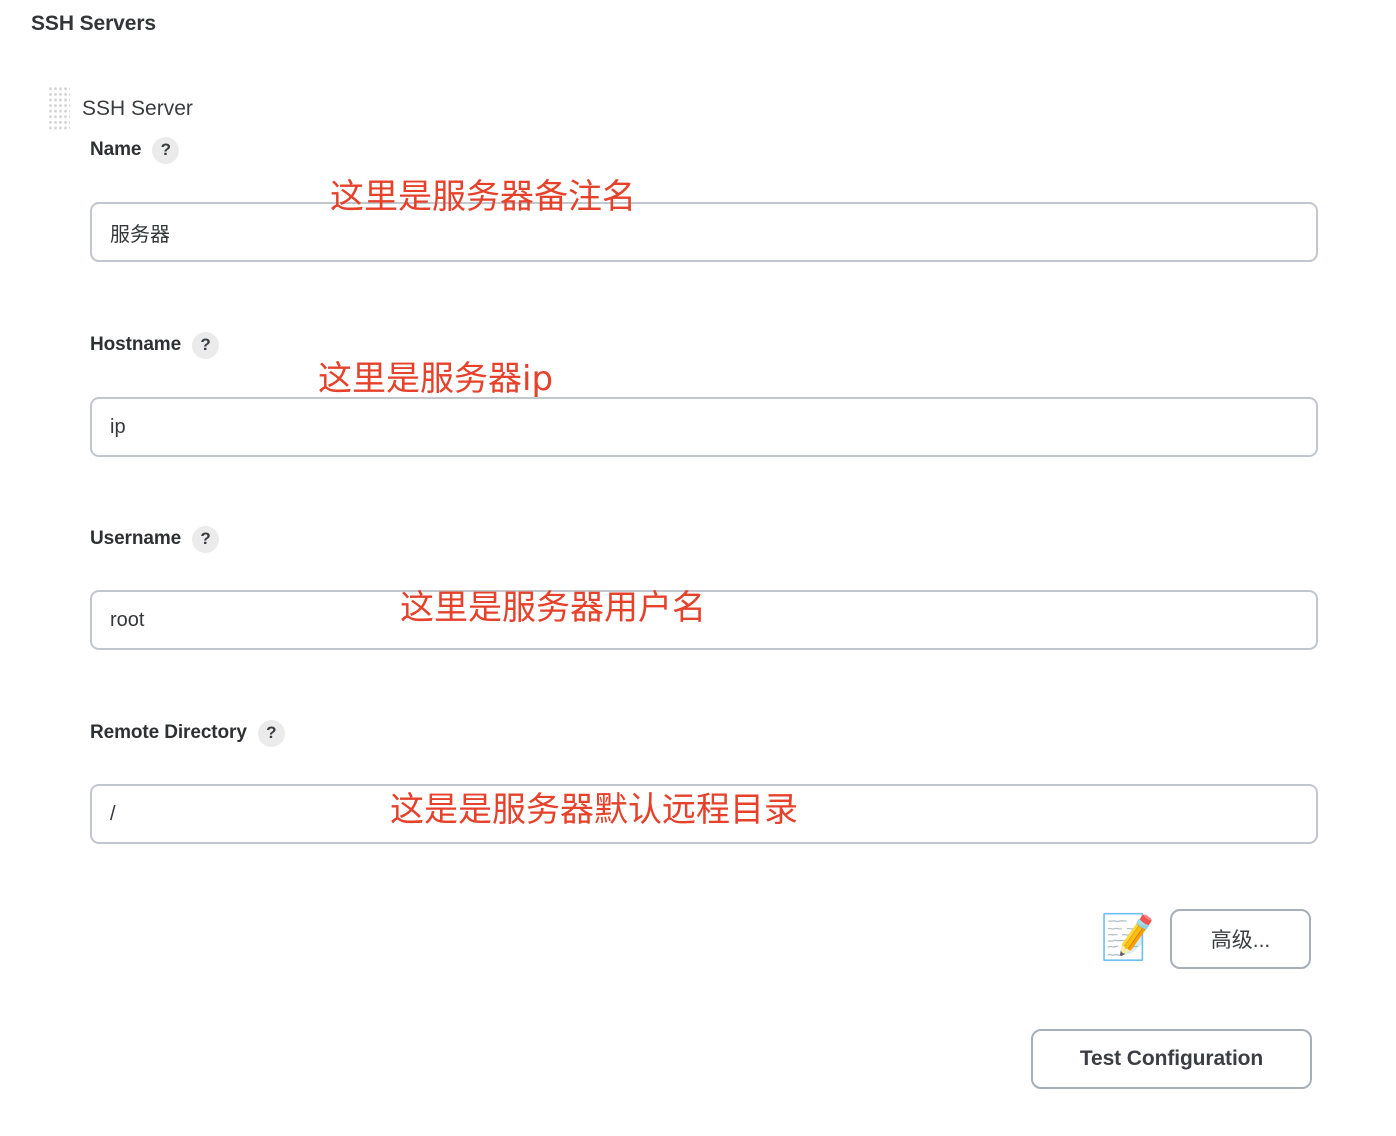 The height and width of the screenshot is (1136, 1396). What do you see at coordinates (116, 149) in the screenshot?
I see `field-name-label: Name` at bounding box center [116, 149].